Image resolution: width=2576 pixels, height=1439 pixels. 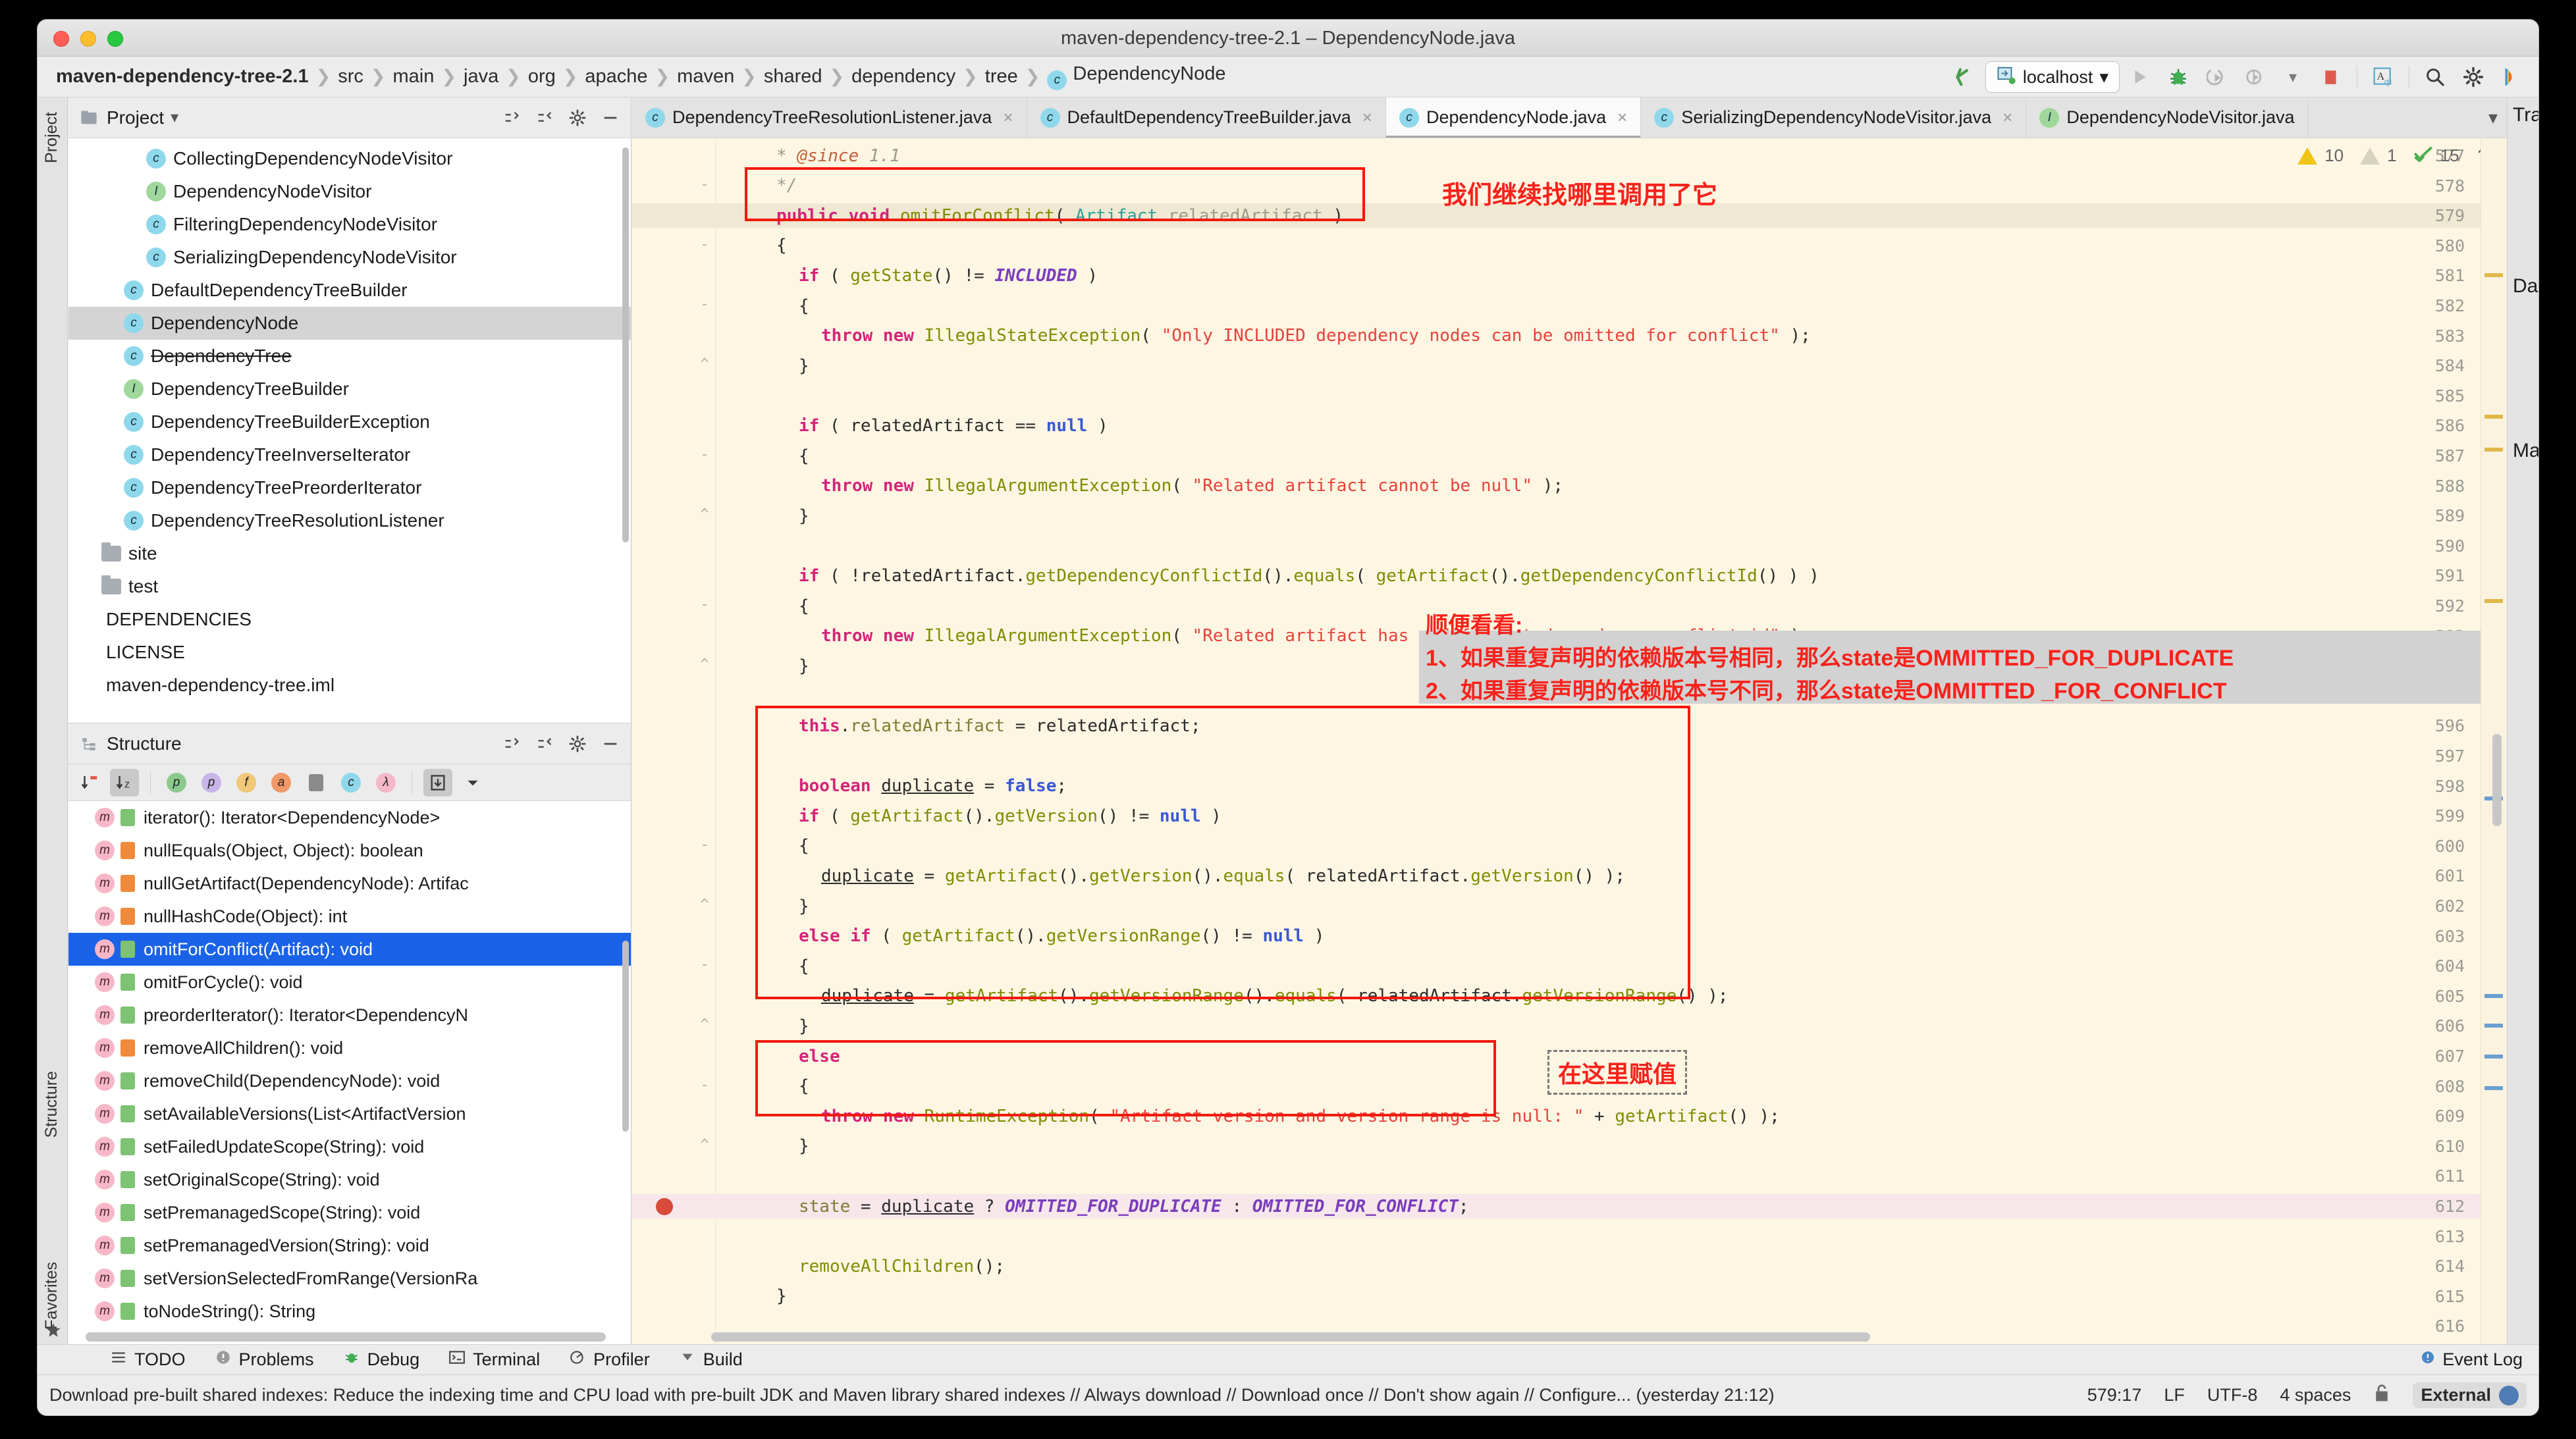 I want to click on structure-member-row: m removeChild(DependencyNode): void, so click(x=349, y=1080).